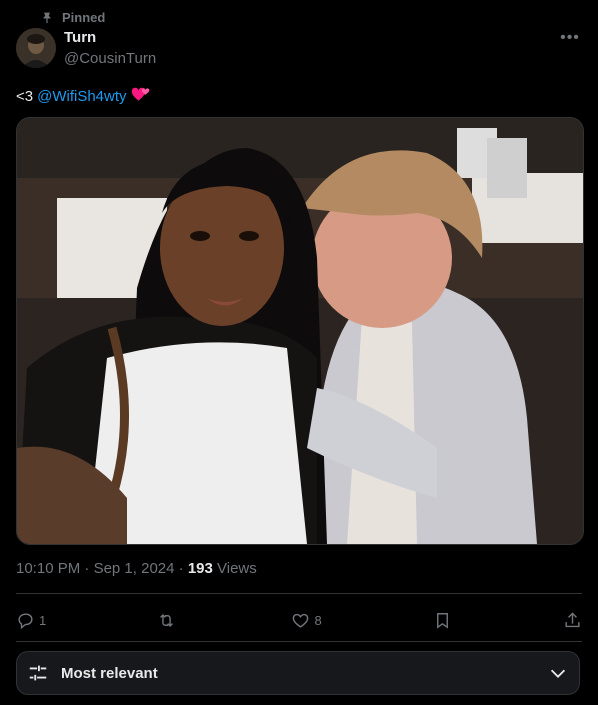  I want to click on reply-count: 1, so click(43, 620).